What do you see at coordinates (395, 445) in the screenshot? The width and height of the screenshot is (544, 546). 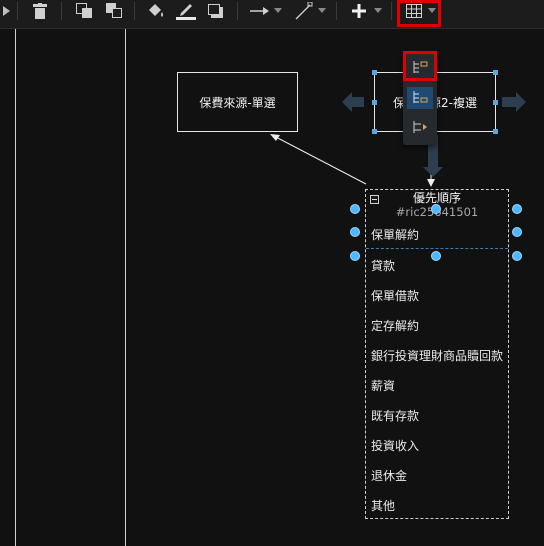 I see `list-item: 投資收入` at bounding box center [395, 445].